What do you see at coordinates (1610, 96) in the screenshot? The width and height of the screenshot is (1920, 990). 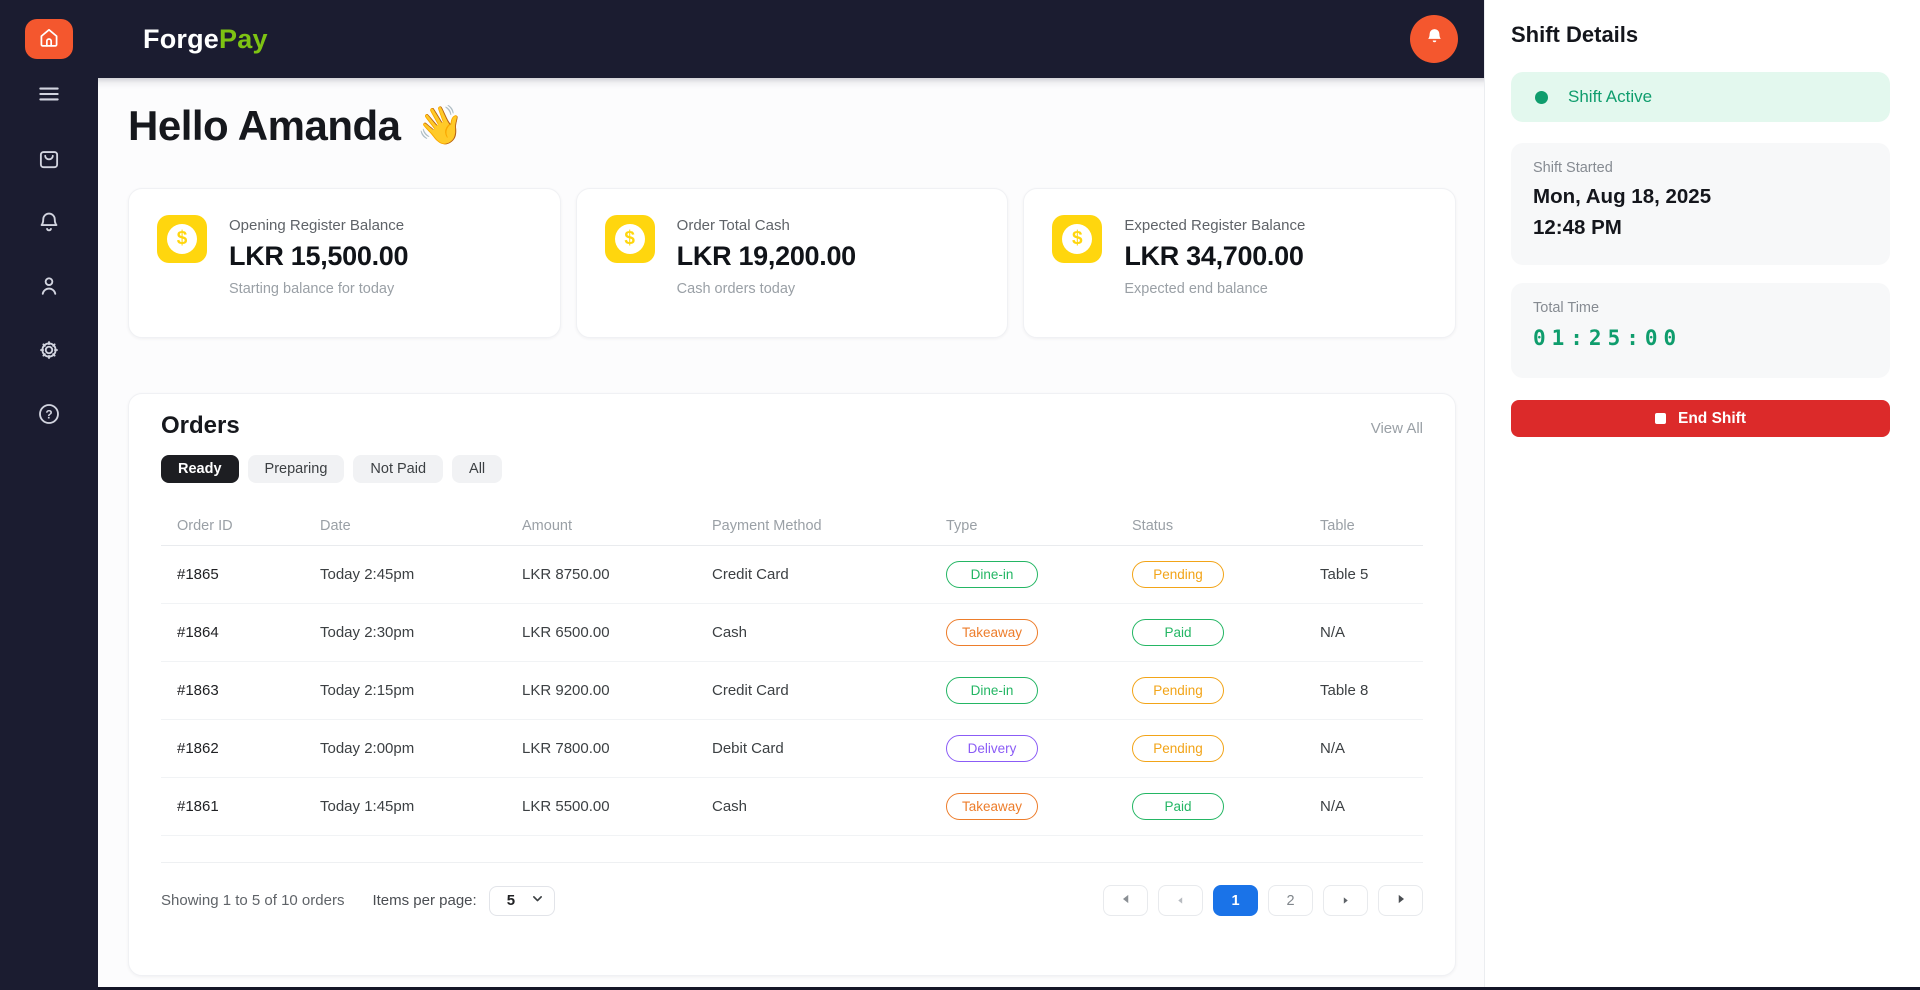 I see `shift-status-label: Shift Active` at bounding box center [1610, 96].